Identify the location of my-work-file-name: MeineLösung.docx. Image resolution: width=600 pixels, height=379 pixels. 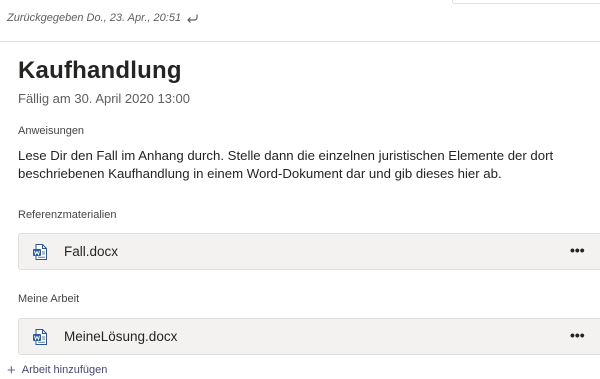
(120, 336).